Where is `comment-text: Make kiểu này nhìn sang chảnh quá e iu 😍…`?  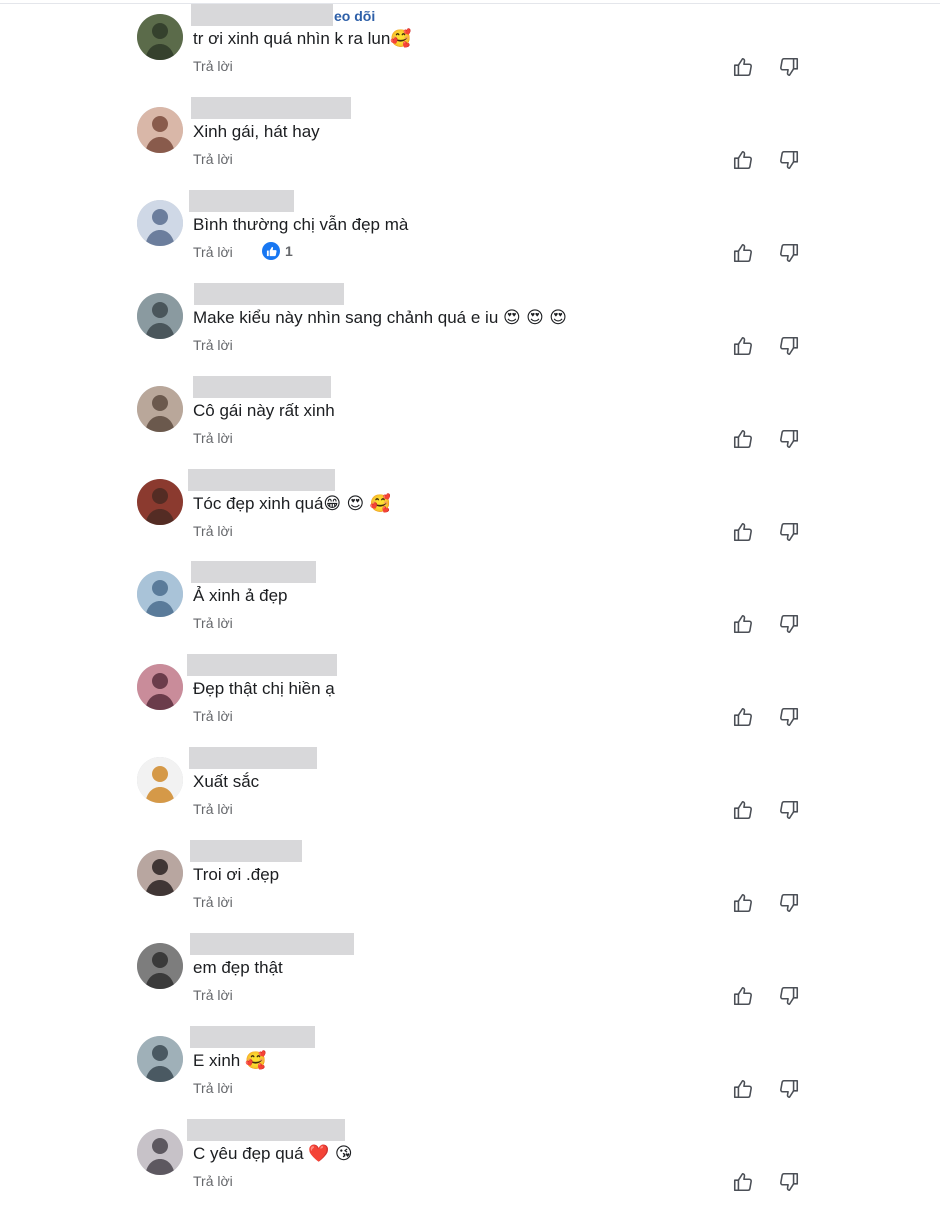 comment-text: Make kiểu này nhìn sang chảnh quá e iu 😍… is located at coordinates (380, 318).